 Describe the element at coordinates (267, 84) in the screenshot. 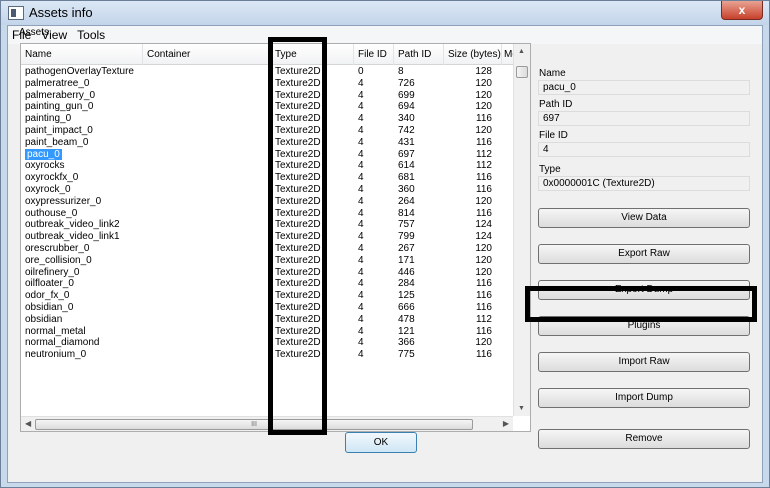

I see `table-row: palmeratree_0 Texture2D 4 726 120` at that location.